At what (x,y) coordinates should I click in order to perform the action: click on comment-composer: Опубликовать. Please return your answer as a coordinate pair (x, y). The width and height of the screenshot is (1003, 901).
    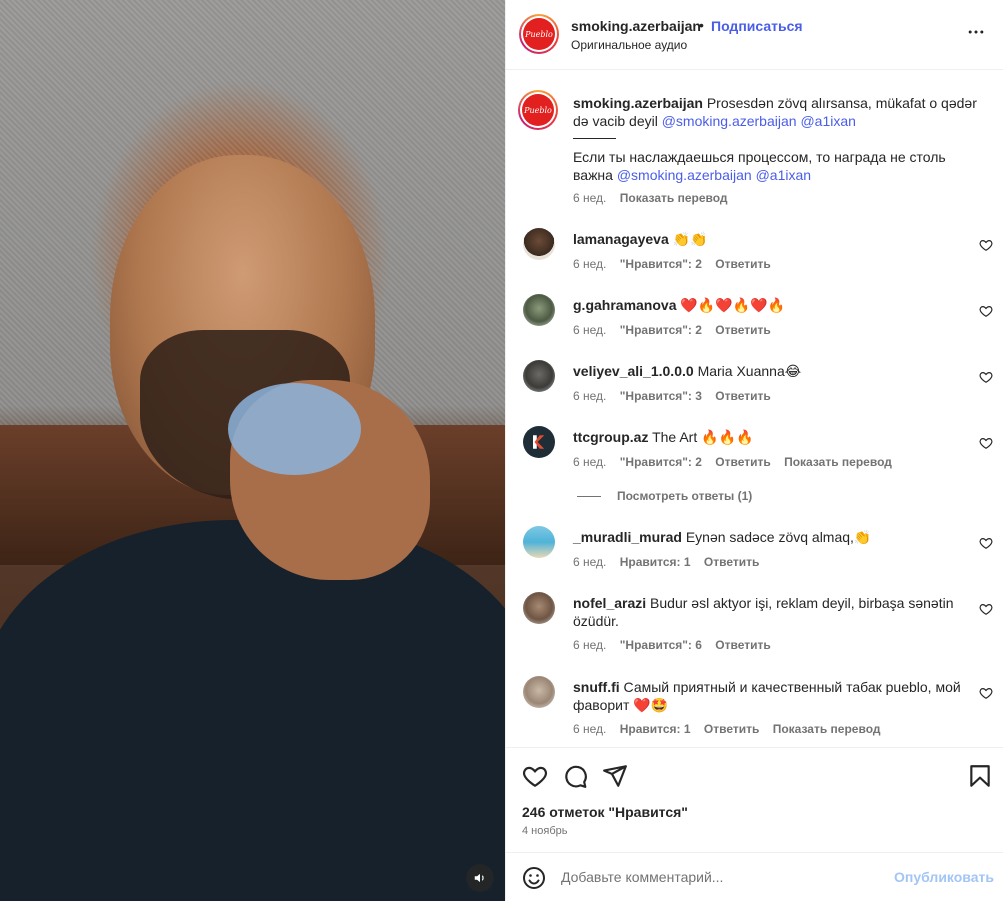
    Looking at the image, I should click on (754, 876).